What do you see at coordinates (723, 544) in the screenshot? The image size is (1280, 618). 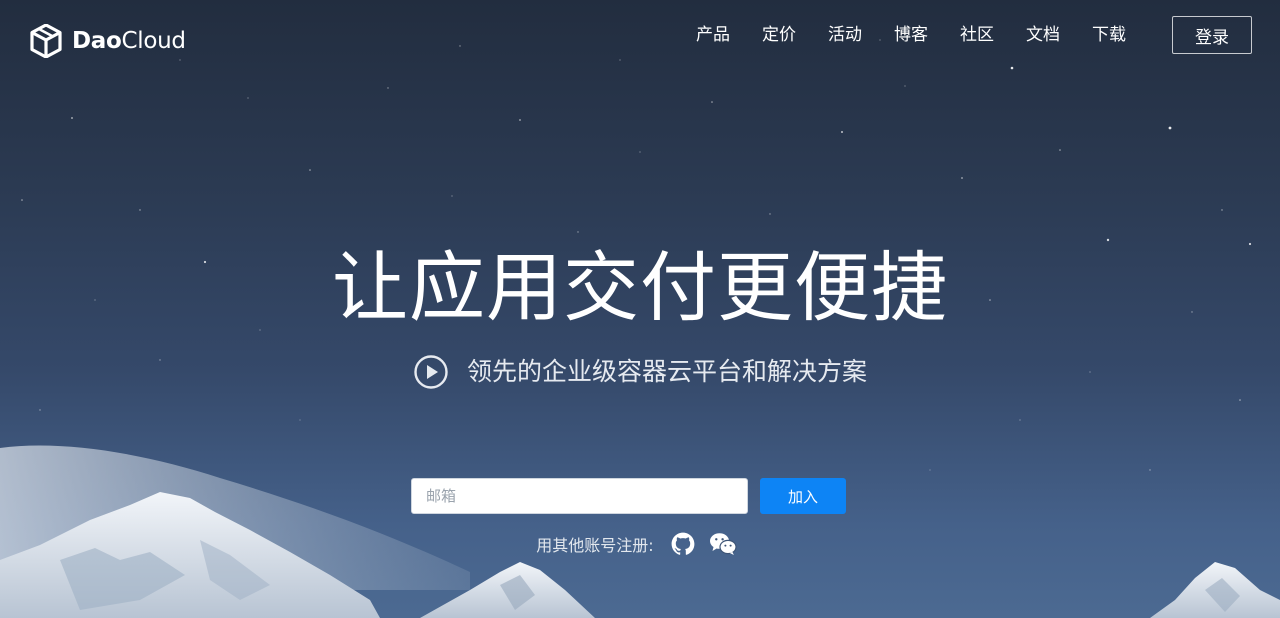 I see `wechat-icon` at bounding box center [723, 544].